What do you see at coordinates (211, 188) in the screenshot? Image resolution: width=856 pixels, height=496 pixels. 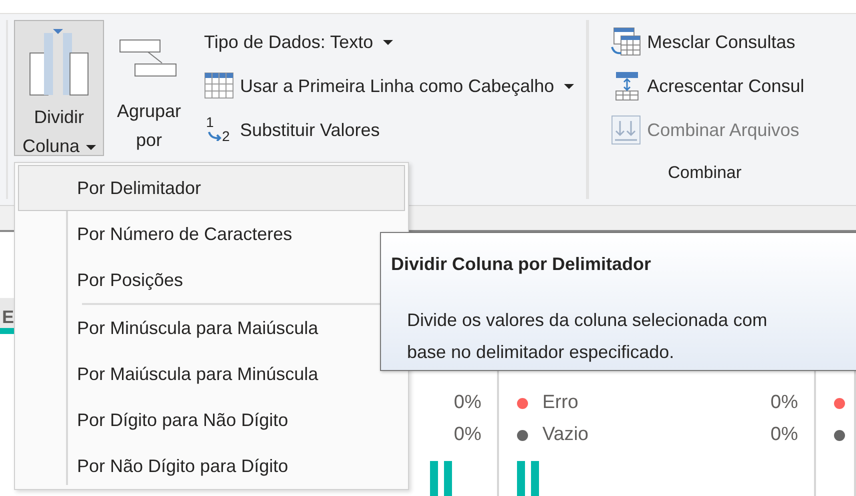 I see `menu-item: Por Delimitador` at bounding box center [211, 188].